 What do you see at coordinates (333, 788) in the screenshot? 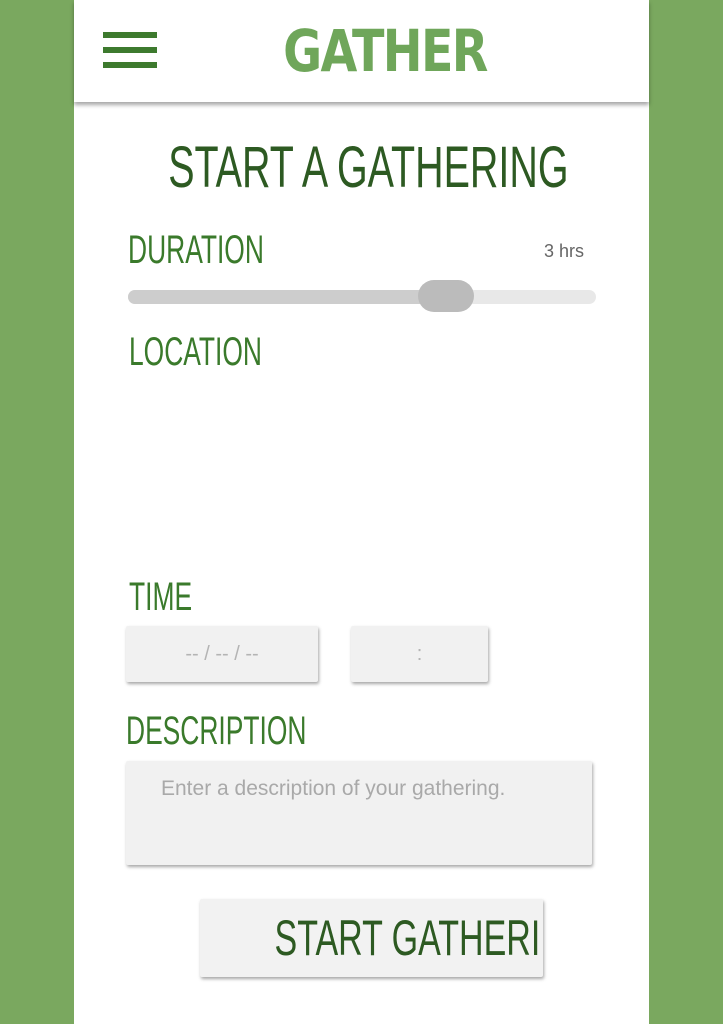
I see `description-placeholder: Enter a description of your gathering.` at bounding box center [333, 788].